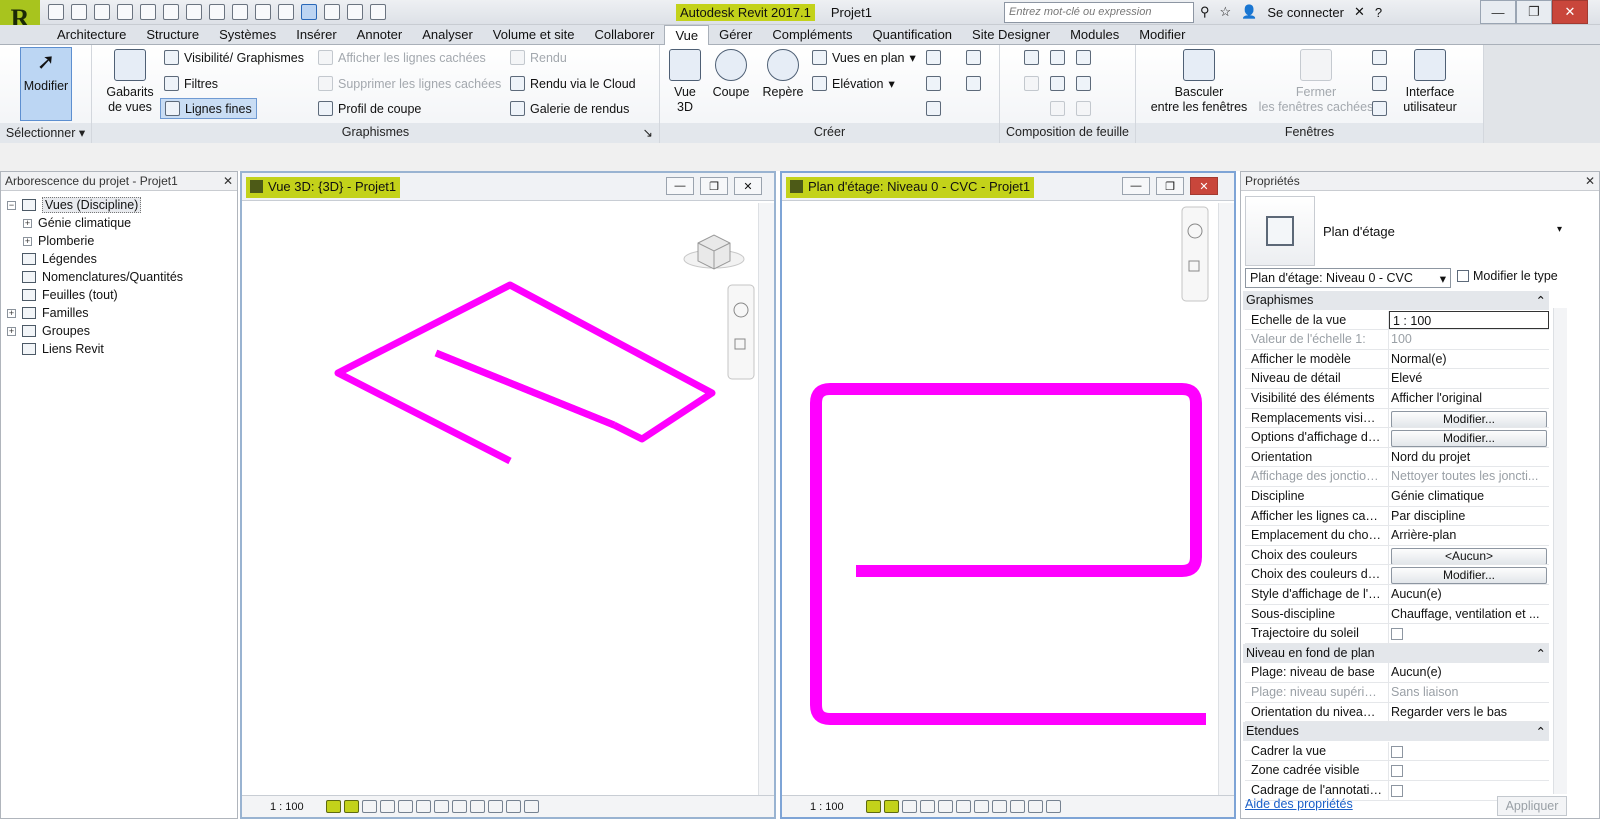 The width and height of the screenshot is (1600, 838). What do you see at coordinates (1469, 359) in the screenshot?
I see `property-value: Normal(e)` at bounding box center [1469, 359].